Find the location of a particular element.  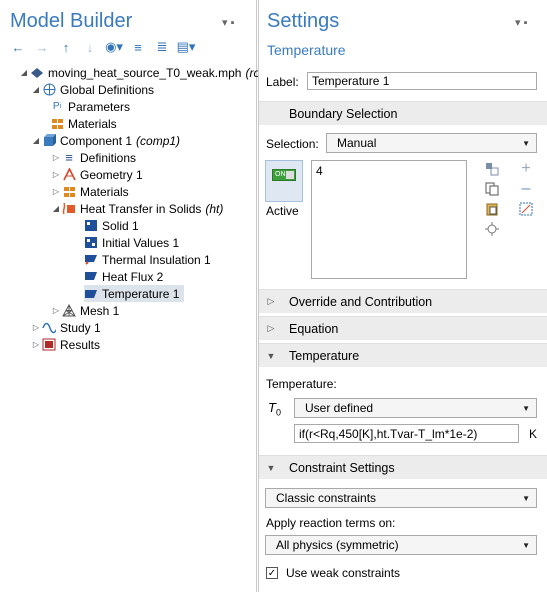

toggle-text: ON is located at coordinates (280, 174).